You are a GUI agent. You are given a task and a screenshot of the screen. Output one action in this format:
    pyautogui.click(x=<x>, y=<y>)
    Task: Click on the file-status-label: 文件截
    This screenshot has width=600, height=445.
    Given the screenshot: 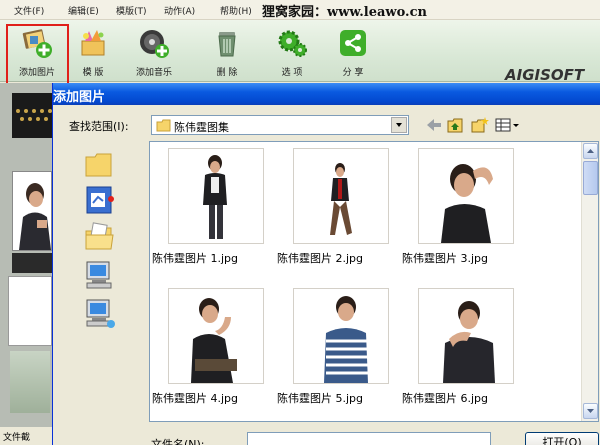 What is the action you would take?
    pyautogui.click(x=17, y=438)
    